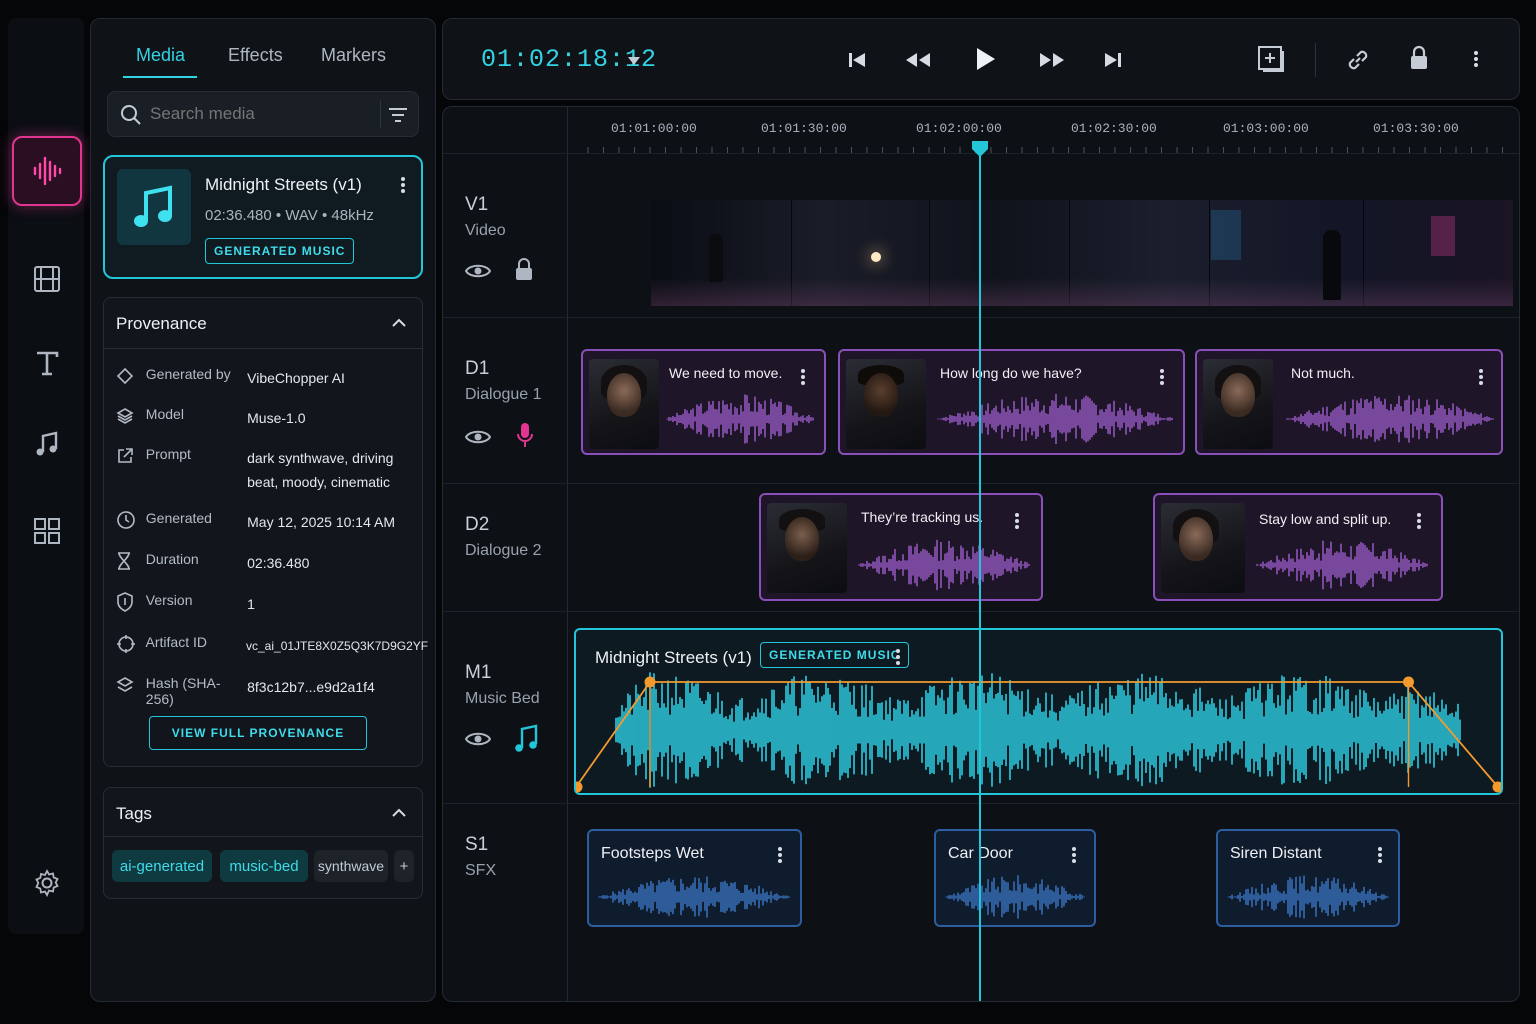 This screenshot has width=1536, height=1024. Describe the element at coordinates (266, 378) in the screenshot. I see `provenance-row: Generated by VibeChopper AI` at that location.